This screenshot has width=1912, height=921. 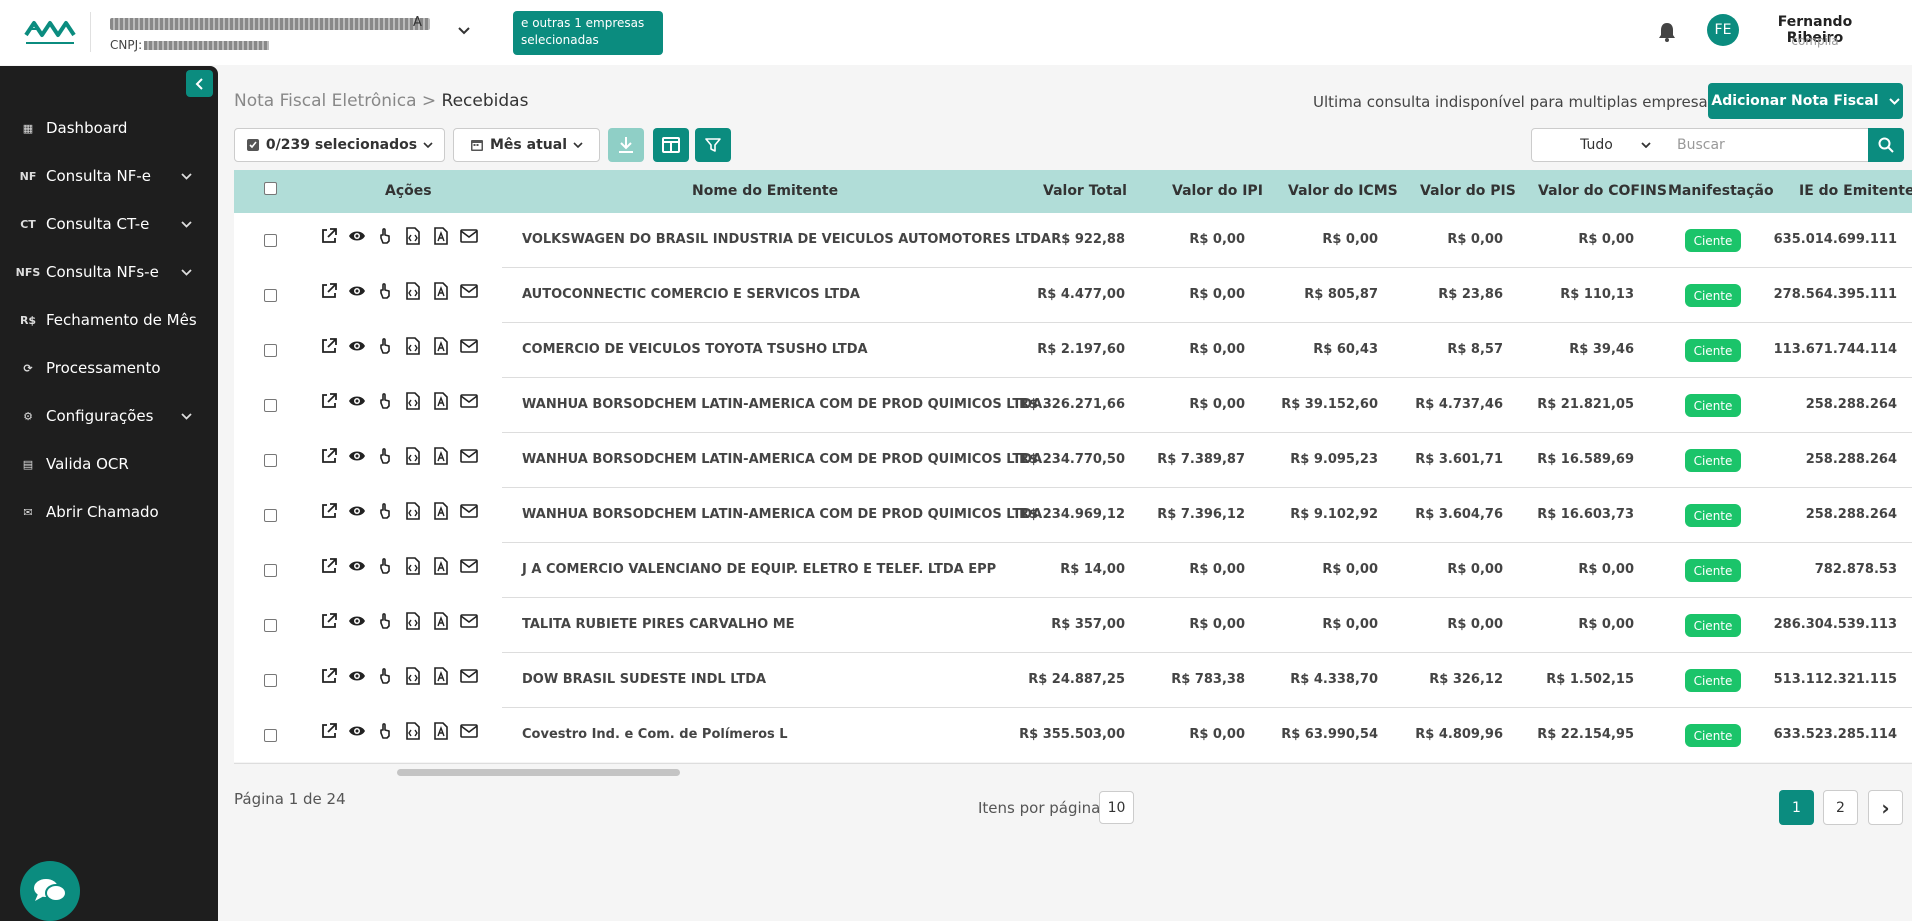 I want to click on header-pis: Valor do PIS, so click(x=1468, y=191).